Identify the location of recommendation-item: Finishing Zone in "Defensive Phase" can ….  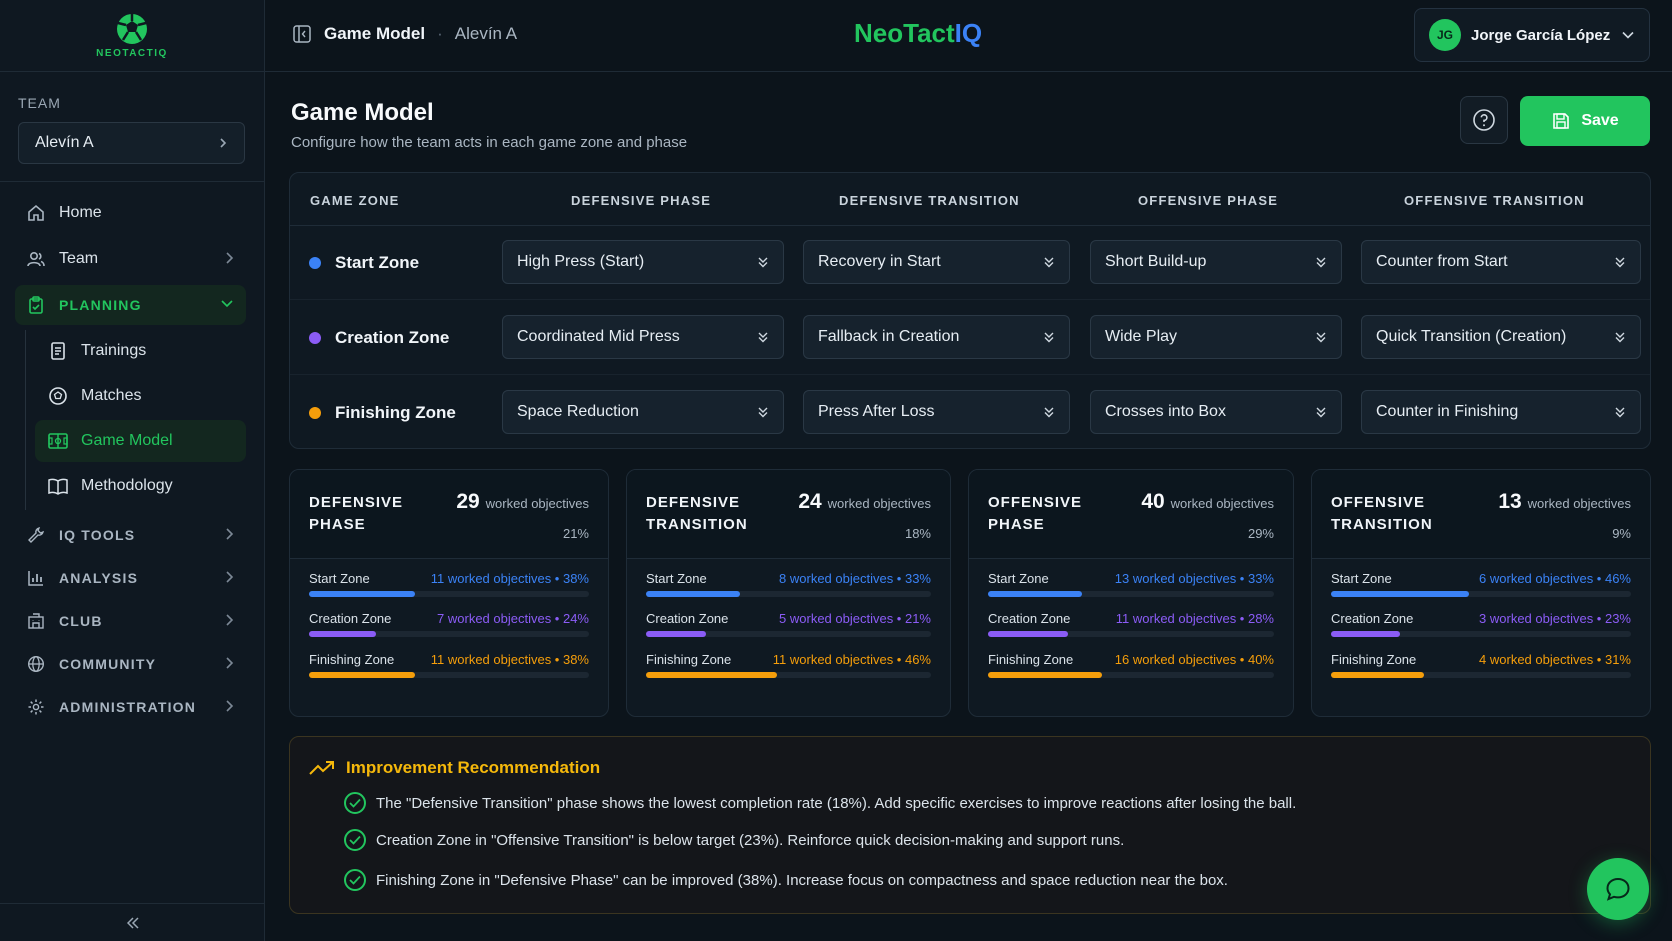
(786, 880).